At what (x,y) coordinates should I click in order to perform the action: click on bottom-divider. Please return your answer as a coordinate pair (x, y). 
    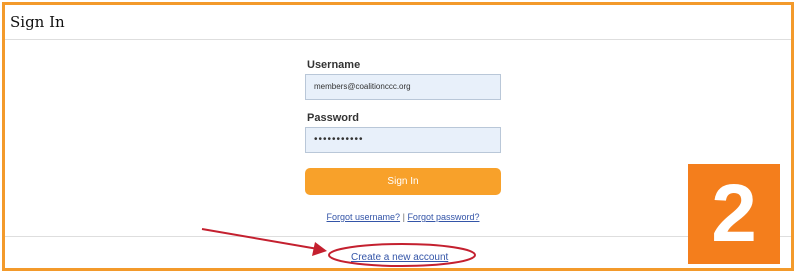
    Looking at the image, I should click on (398, 236).